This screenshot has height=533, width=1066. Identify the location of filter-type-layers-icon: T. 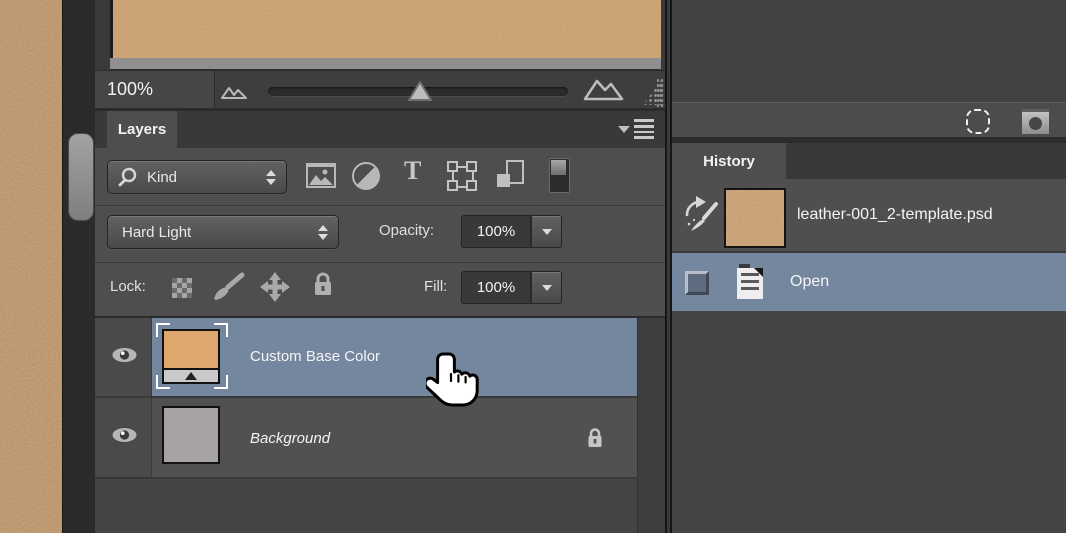
(412, 171).